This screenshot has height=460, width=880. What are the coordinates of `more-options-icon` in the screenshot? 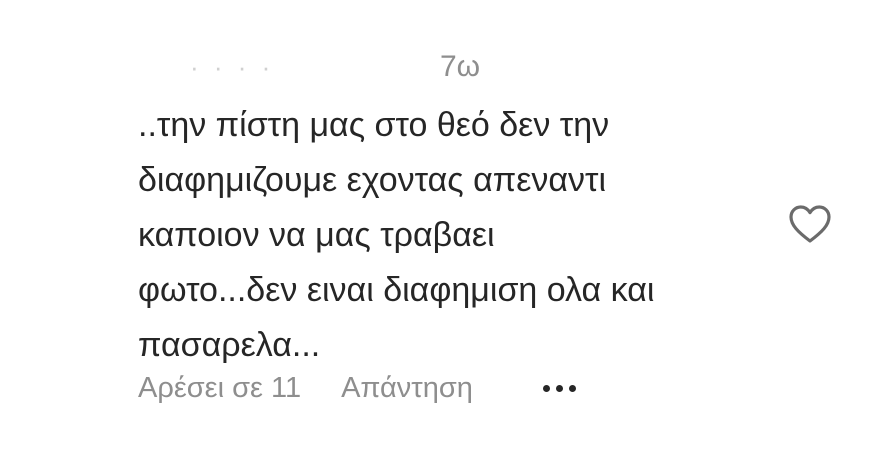 It's located at (559, 389).